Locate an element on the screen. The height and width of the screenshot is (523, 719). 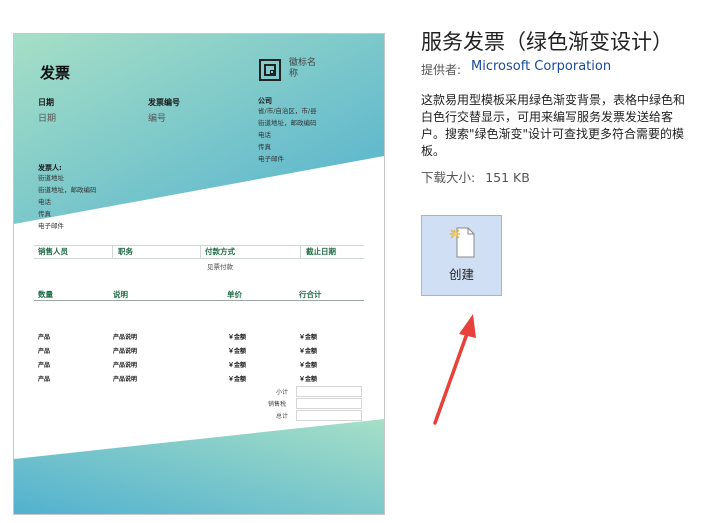
subtotal-label: 小计 is located at coordinates (282, 392).